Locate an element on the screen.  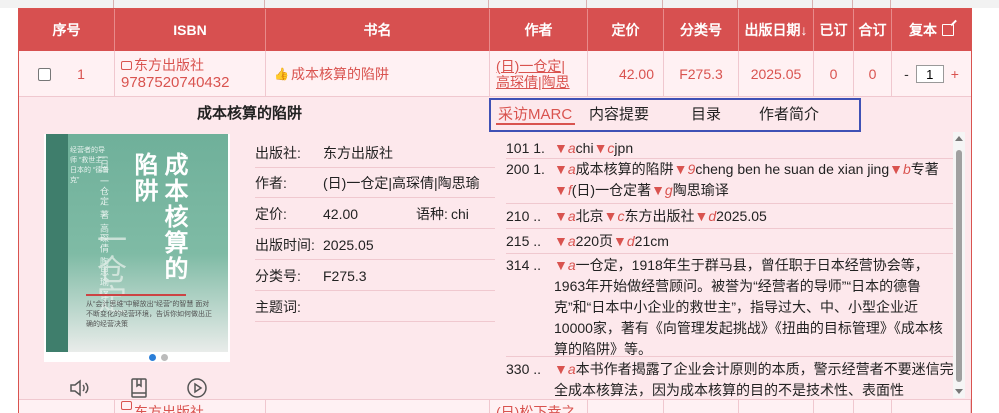
cover-title-left: 陷阱 is located at coordinates (143, 178).